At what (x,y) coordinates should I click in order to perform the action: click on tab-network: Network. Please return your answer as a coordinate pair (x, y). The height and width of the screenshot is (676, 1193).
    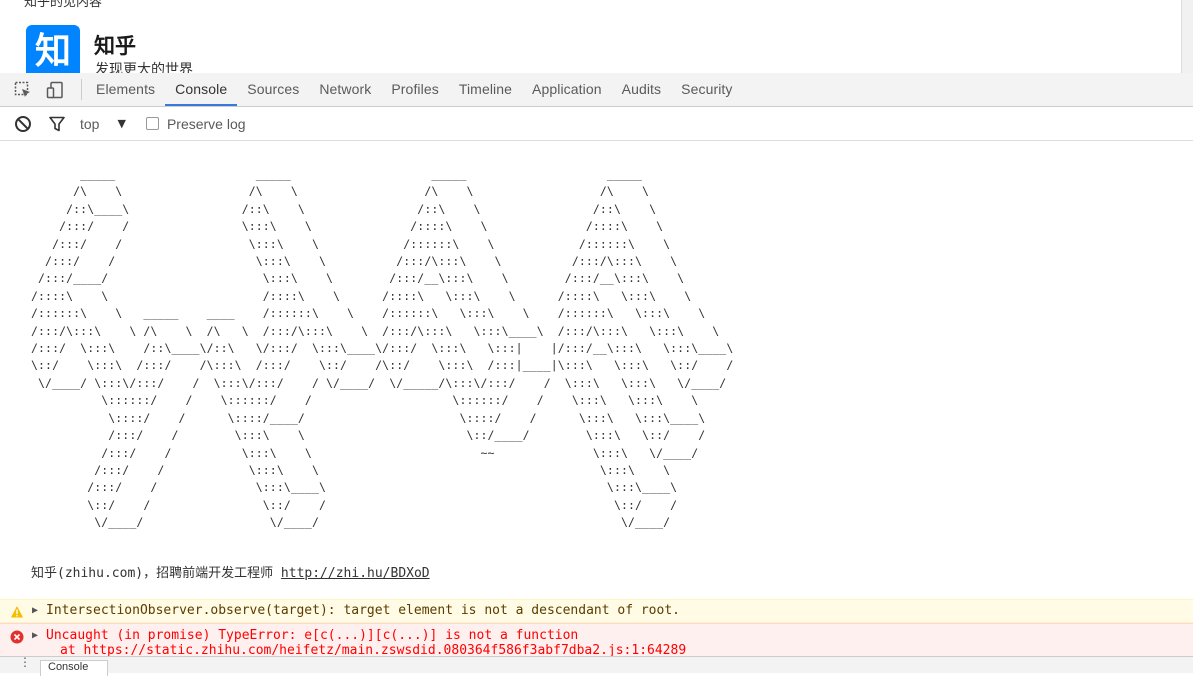
    Looking at the image, I should click on (345, 89).